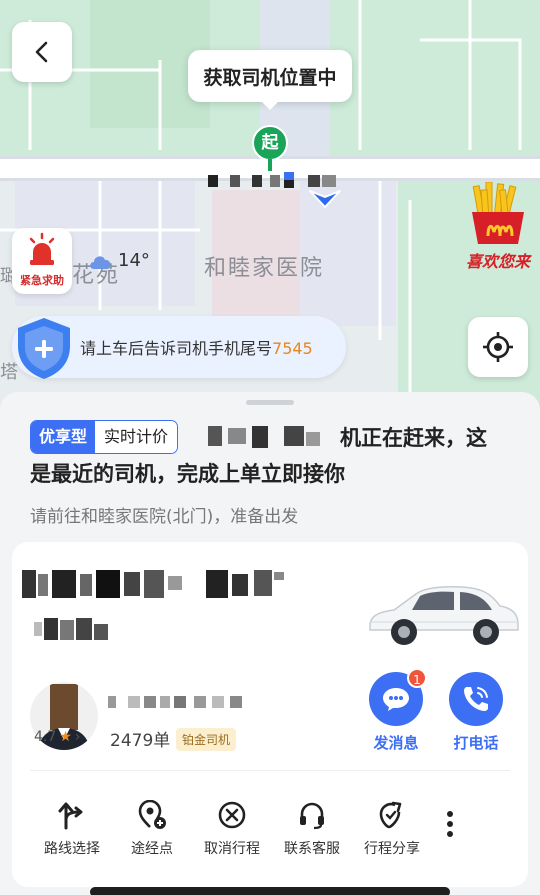 This screenshot has width=540, height=895. What do you see at coordinates (325, 199) in the screenshot?
I see `driver-direction-icon` at bounding box center [325, 199].